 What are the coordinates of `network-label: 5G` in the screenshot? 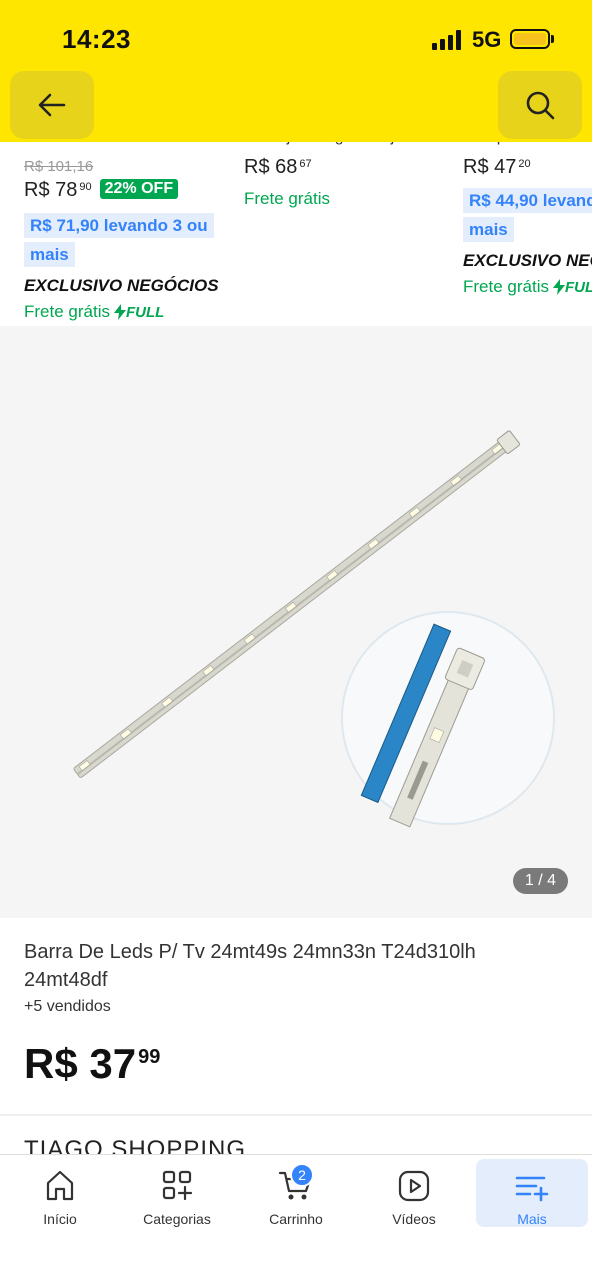 It's located at (487, 39).